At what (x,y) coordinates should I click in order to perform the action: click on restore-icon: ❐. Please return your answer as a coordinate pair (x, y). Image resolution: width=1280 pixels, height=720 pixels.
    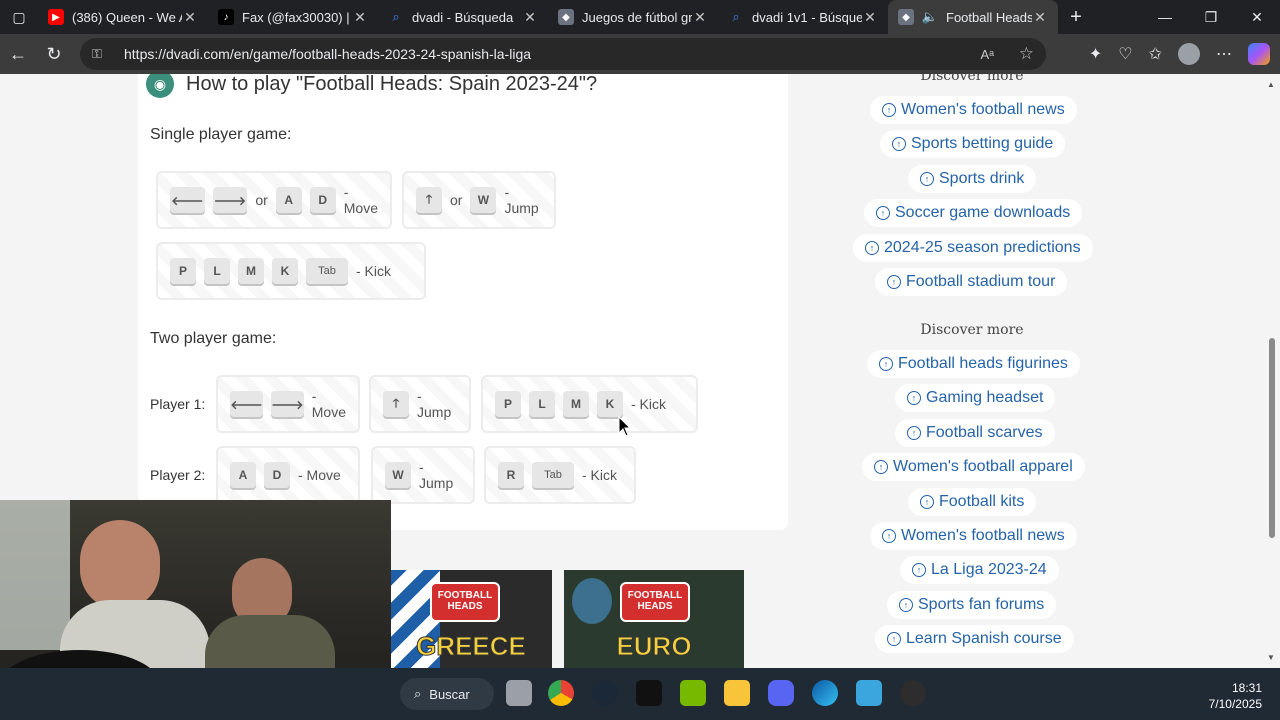
    Looking at the image, I should click on (1211, 17).